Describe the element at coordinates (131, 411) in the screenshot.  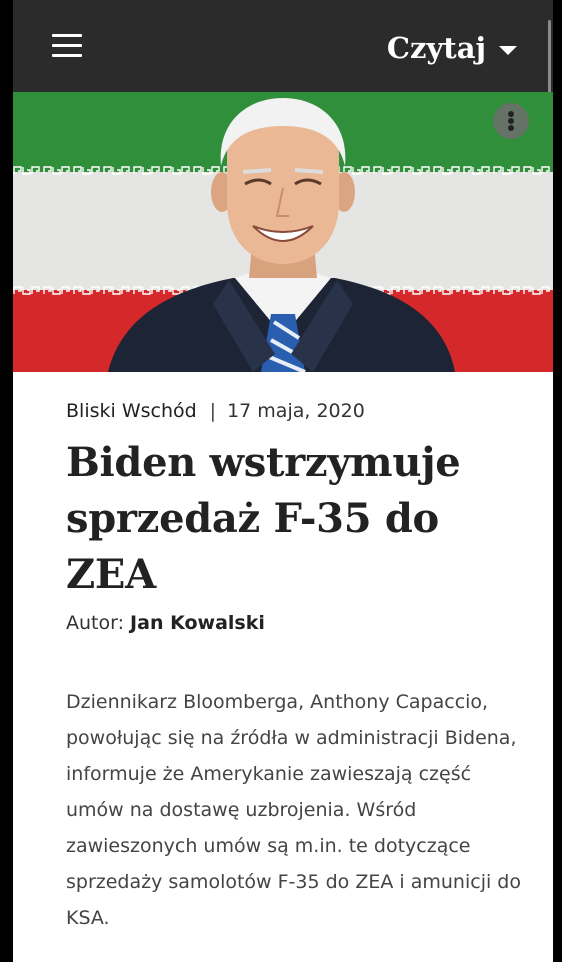
I see `category-link: Bliski Wschód` at that location.